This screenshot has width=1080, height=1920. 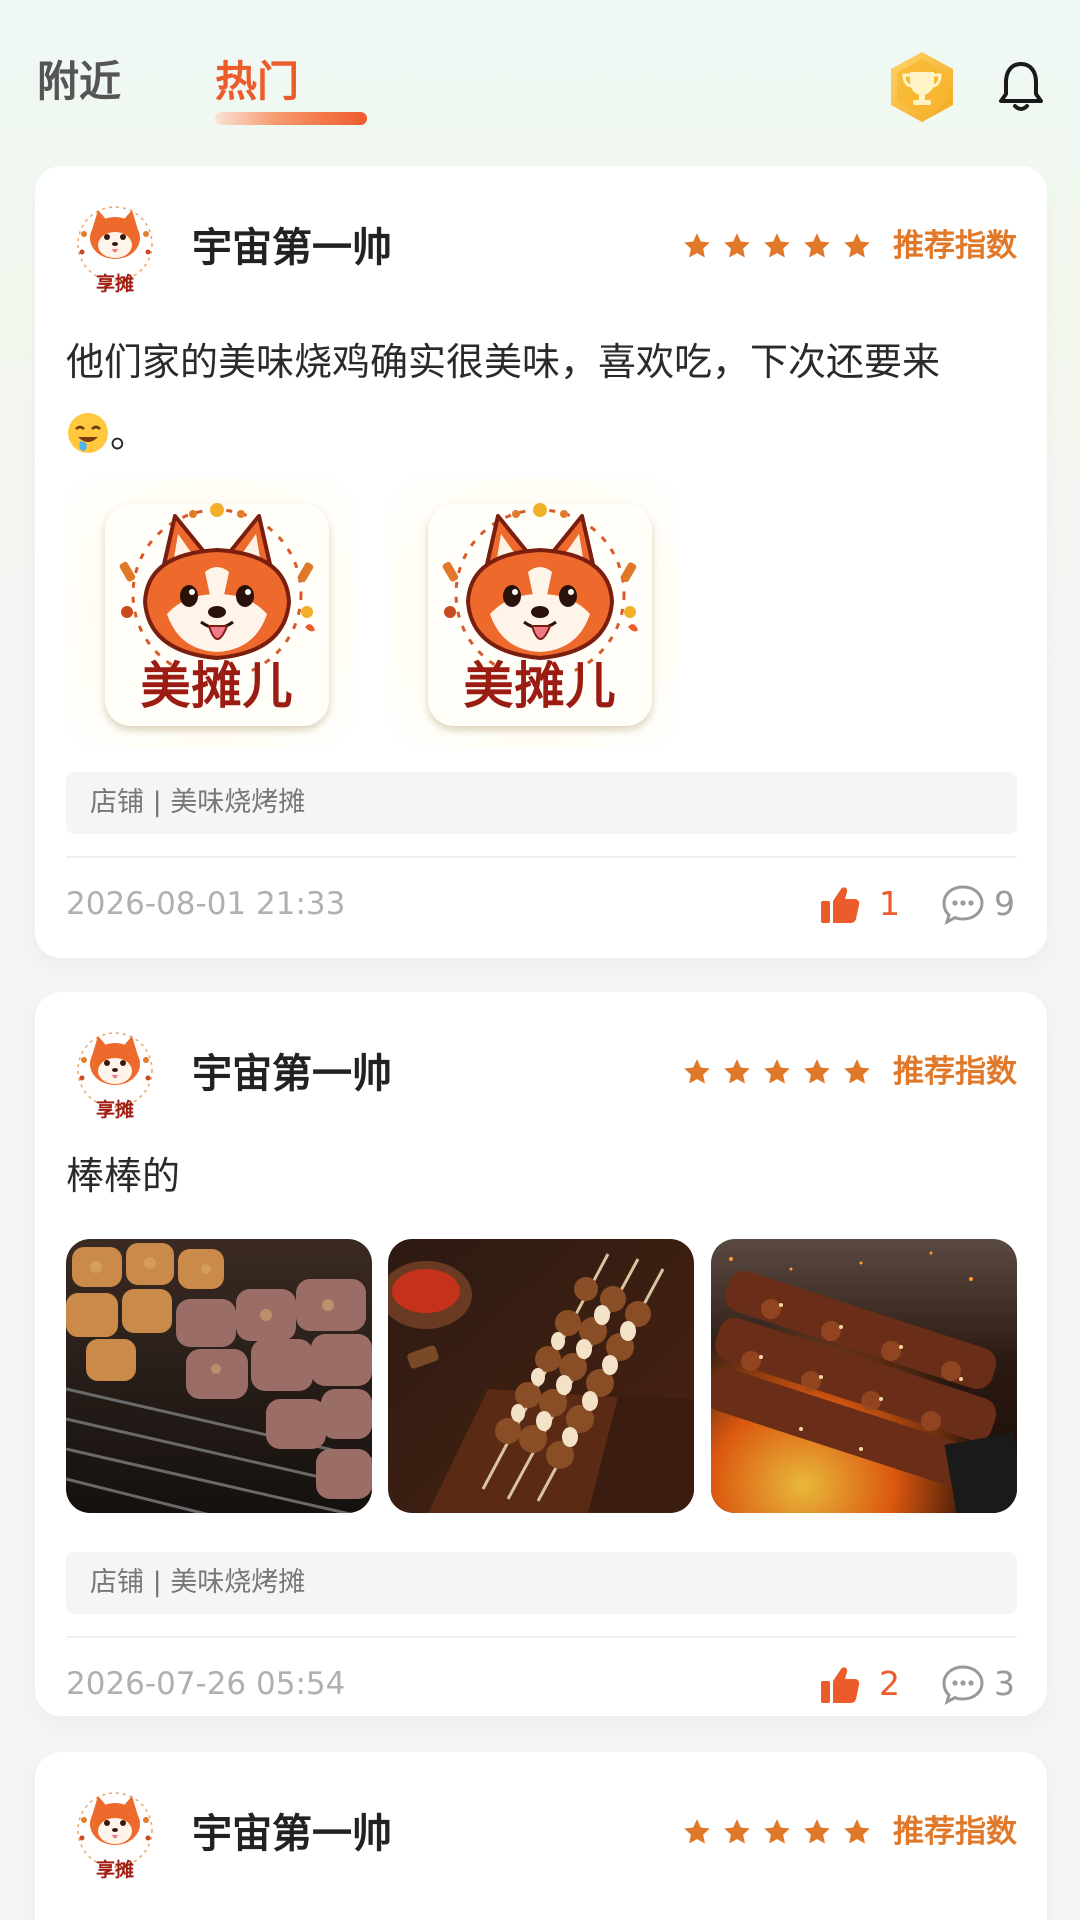 I want to click on post-text: 他们家的美味烧鸡确实很美味，喜欢吃，下次还要来, so click(x=503, y=362).